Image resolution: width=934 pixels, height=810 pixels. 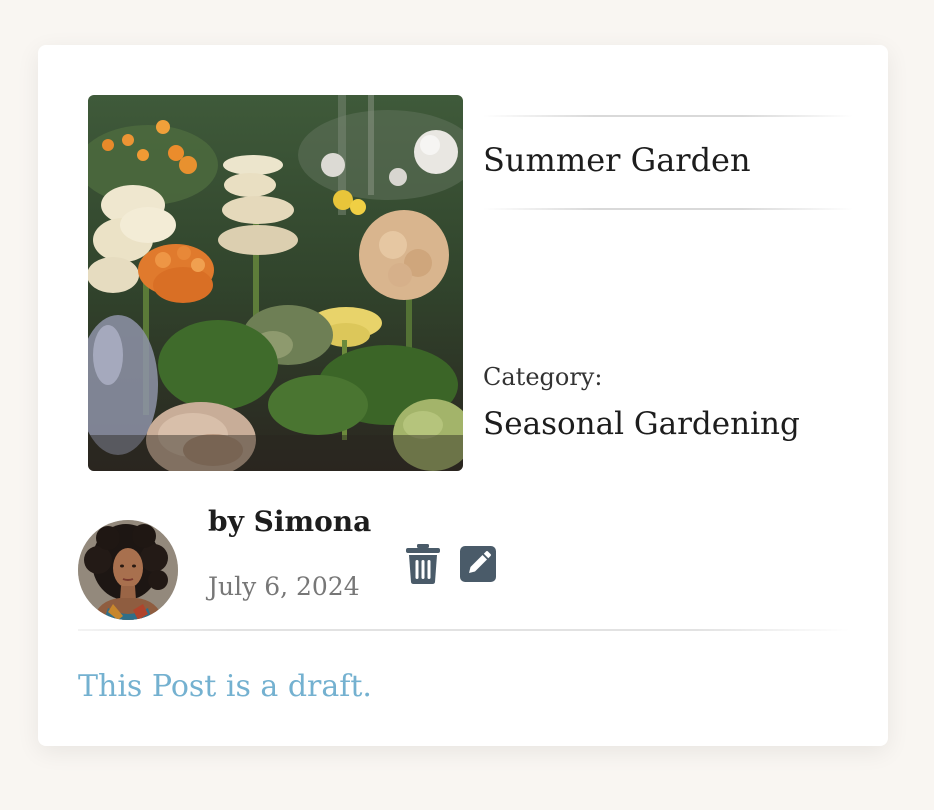 What do you see at coordinates (423, 564) in the screenshot?
I see `trash-icon` at bounding box center [423, 564].